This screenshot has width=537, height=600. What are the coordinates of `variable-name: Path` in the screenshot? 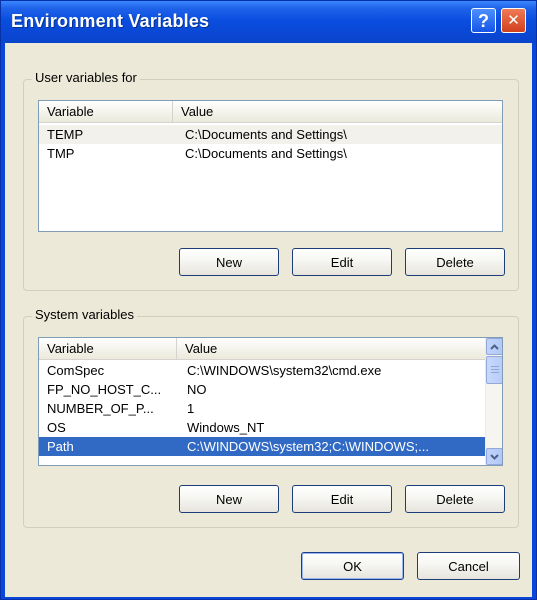 It's located at (60, 446).